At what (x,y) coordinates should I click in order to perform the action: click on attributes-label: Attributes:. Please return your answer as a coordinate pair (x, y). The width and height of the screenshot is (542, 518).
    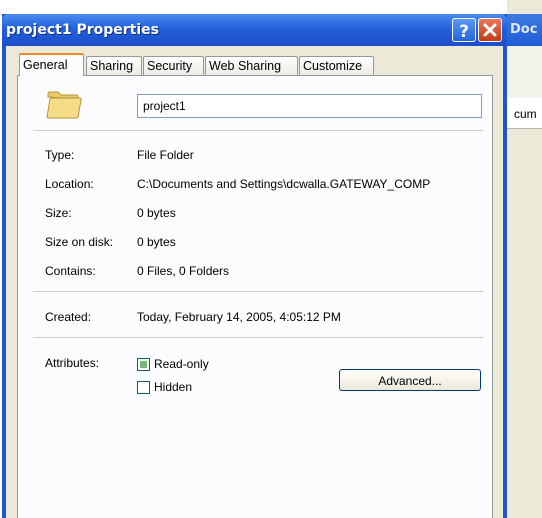
    Looking at the image, I should click on (72, 363).